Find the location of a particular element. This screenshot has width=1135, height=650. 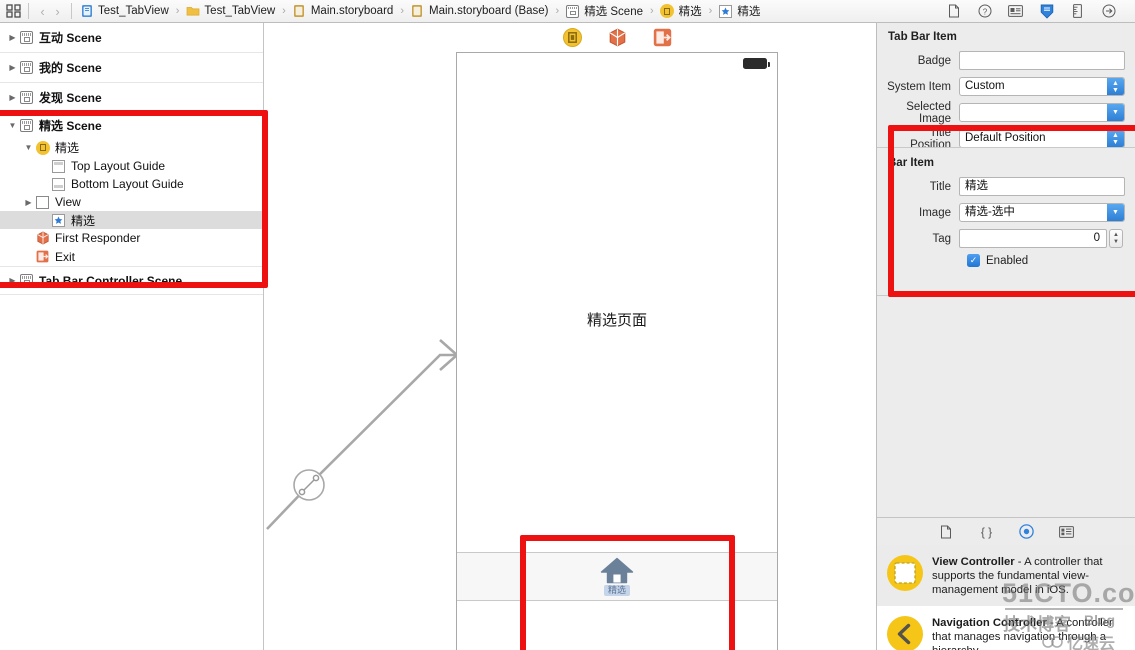

breadcrumb-item-folder: Test_TabView is located at coordinates (230, 11).